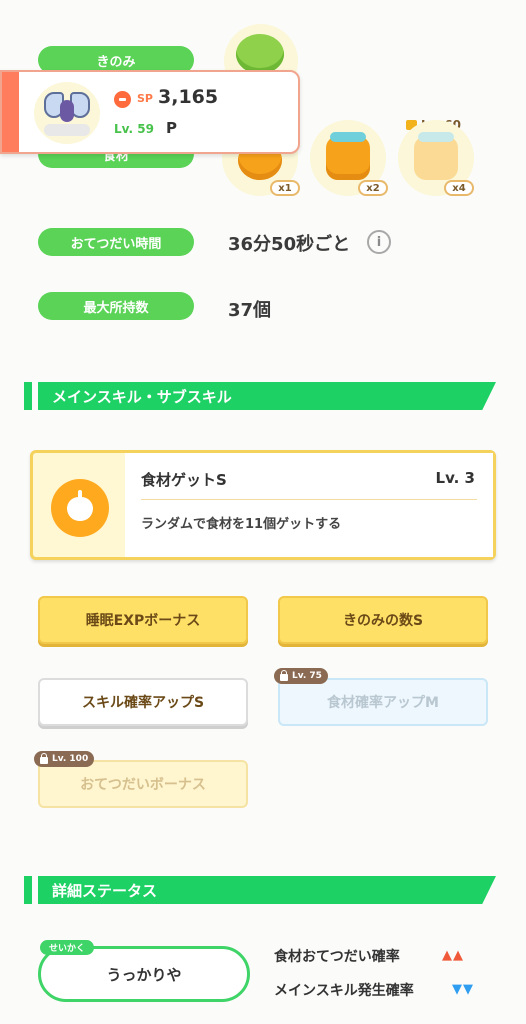 The image size is (526, 1024). Describe the element at coordinates (260, 396) in the screenshot. I see `skills-section-header: メインスキル・サブスキル` at that location.